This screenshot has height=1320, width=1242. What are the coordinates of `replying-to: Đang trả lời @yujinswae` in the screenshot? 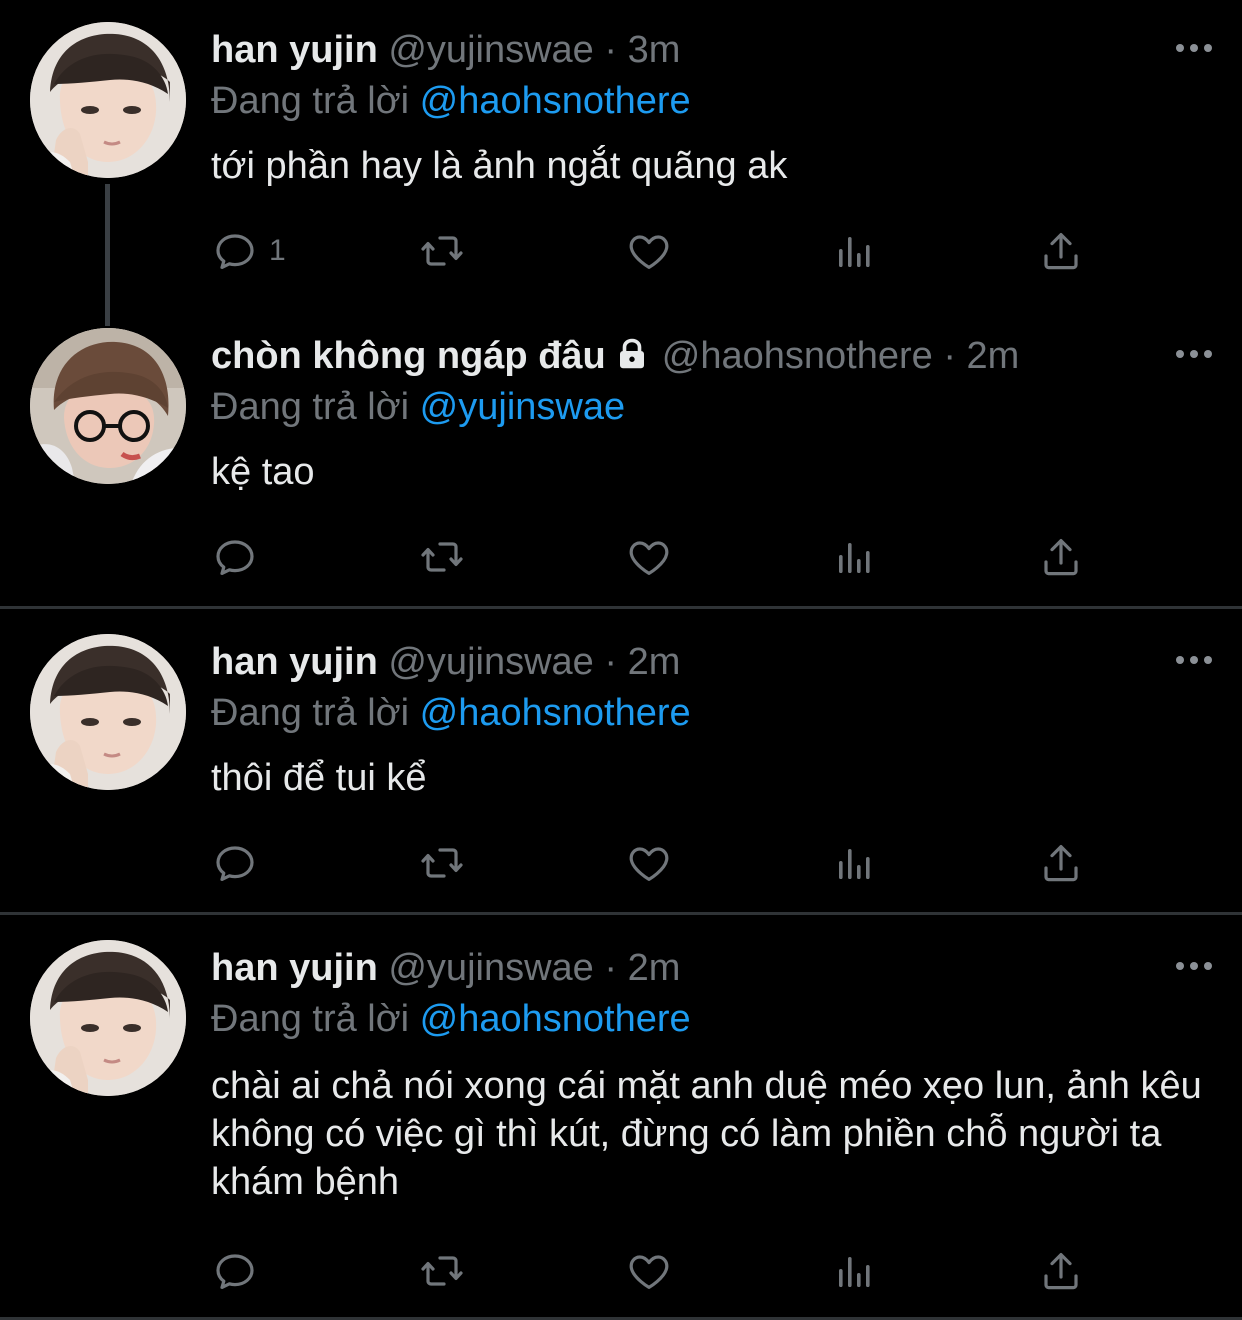 It's located at (418, 407).